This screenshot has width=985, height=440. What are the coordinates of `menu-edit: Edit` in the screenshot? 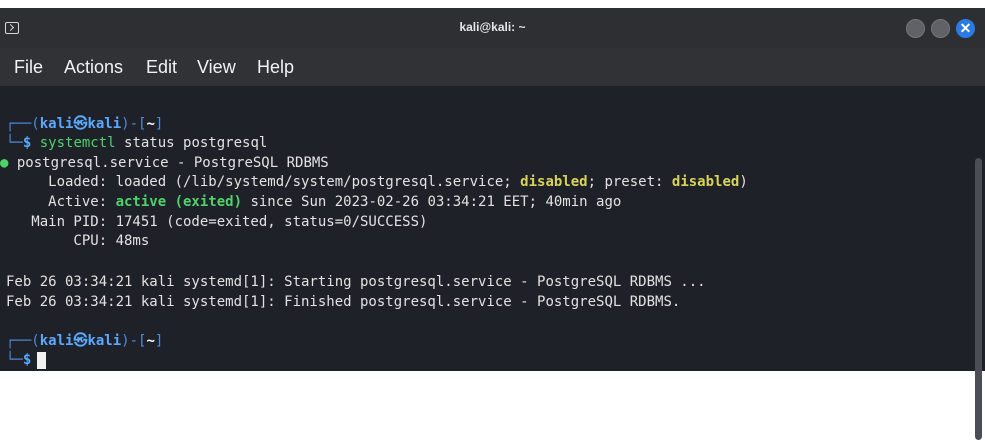 It's located at (161, 67).